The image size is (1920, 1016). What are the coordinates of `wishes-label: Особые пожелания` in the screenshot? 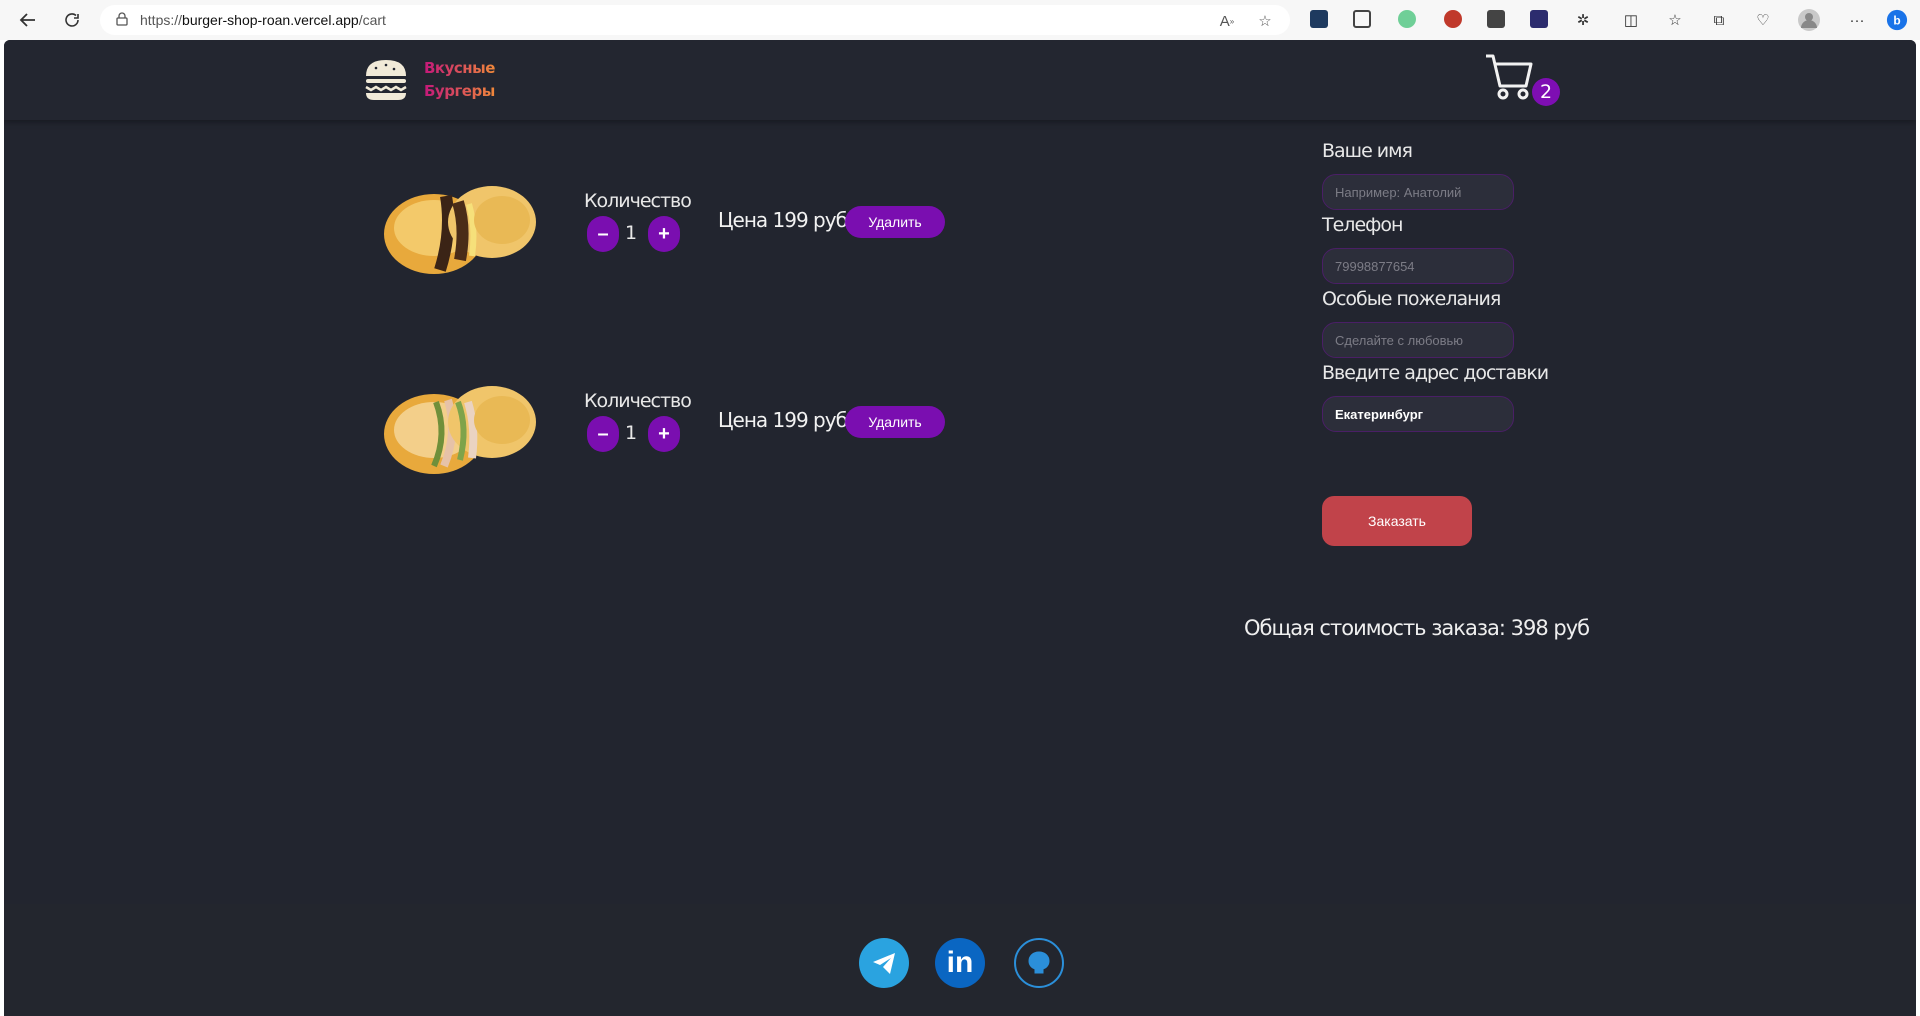 It's located at (1411, 299).